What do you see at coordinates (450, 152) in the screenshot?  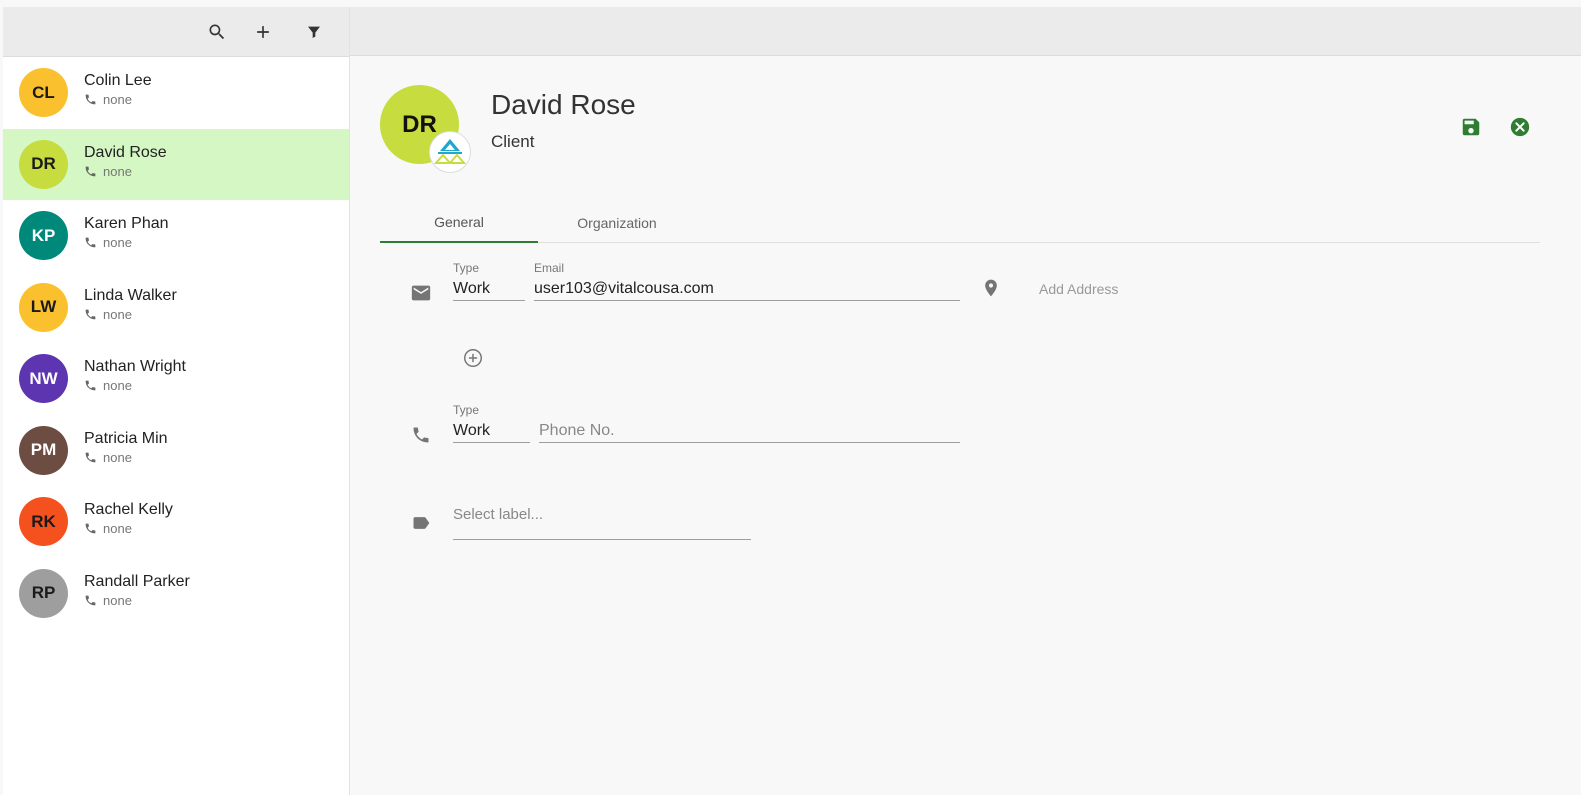 I see `org-logo-icon` at bounding box center [450, 152].